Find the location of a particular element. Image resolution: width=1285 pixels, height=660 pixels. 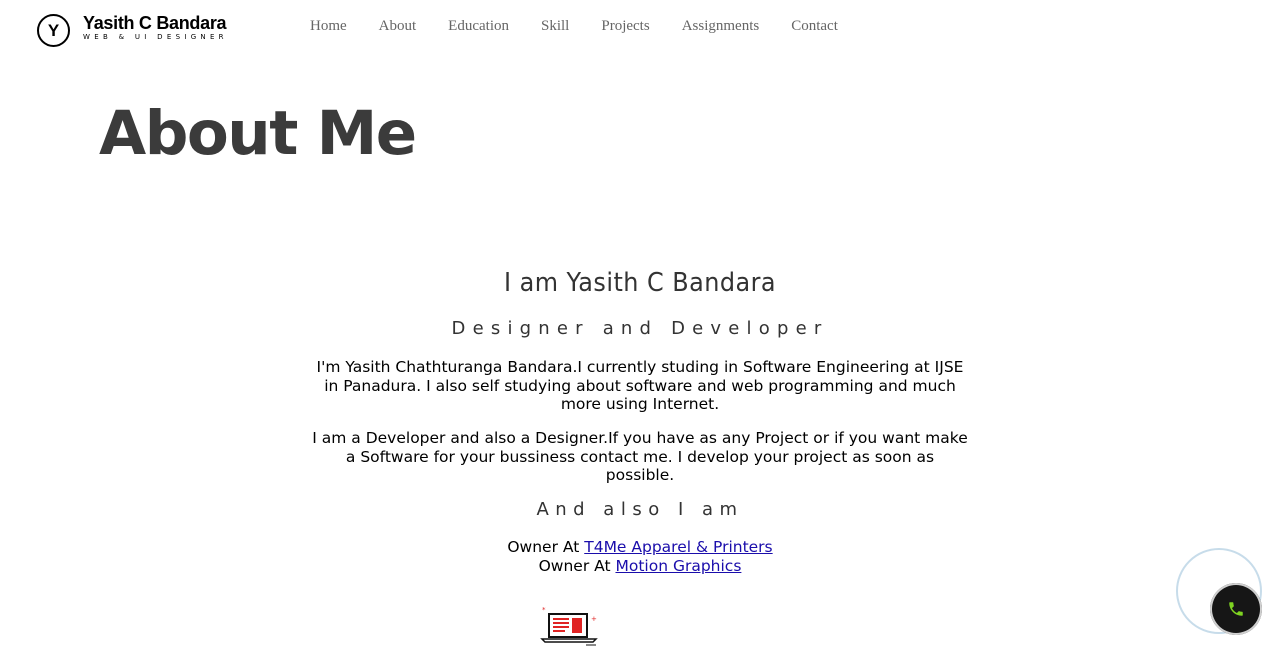

owner-line-2: Owner At Motion Graphics is located at coordinates (640, 566).